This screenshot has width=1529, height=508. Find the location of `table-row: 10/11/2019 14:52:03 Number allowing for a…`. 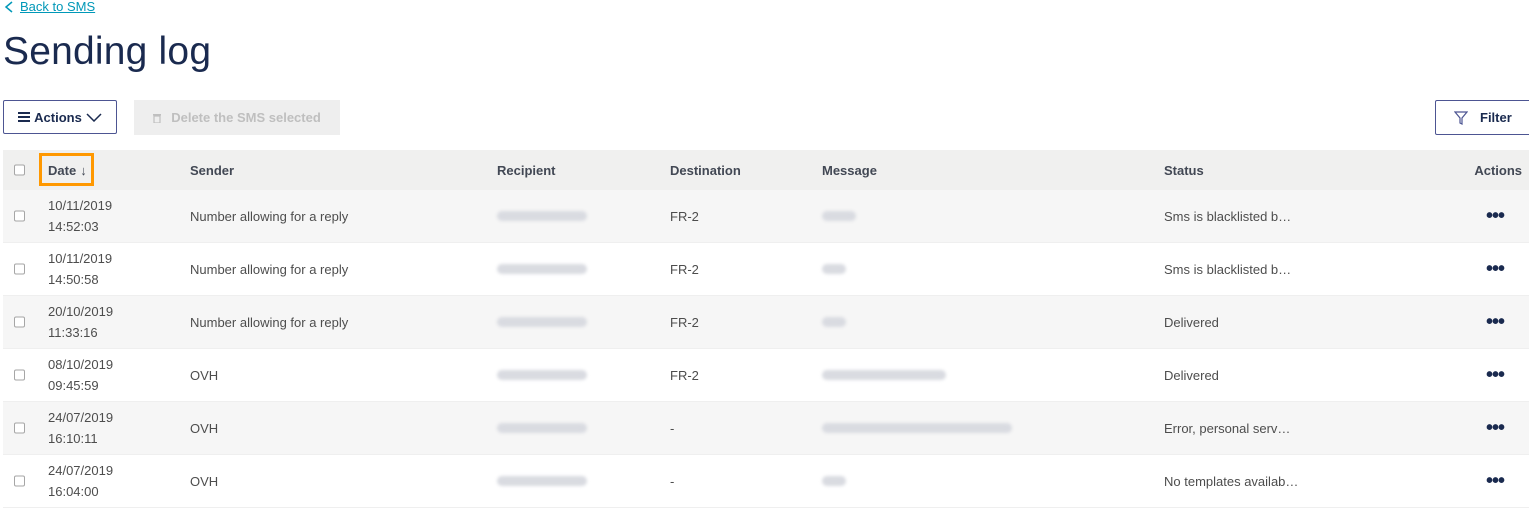

table-row: 10/11/2019 14:52:03 Number allowing for a… is located at coordinates (766, 216).